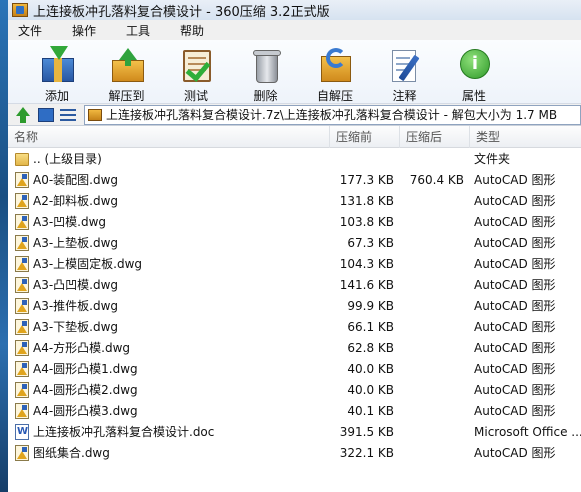 Image resolution: width=581 pixels, height=492 pixels. I want to click on test-icon, so click(196, 65).